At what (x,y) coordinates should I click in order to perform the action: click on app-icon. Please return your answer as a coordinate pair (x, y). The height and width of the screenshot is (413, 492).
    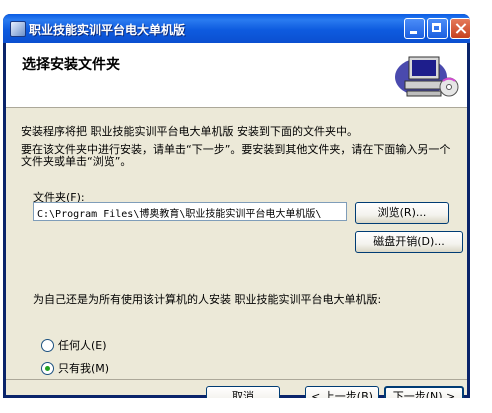
    Looking at the image, I should click on (18, 29).